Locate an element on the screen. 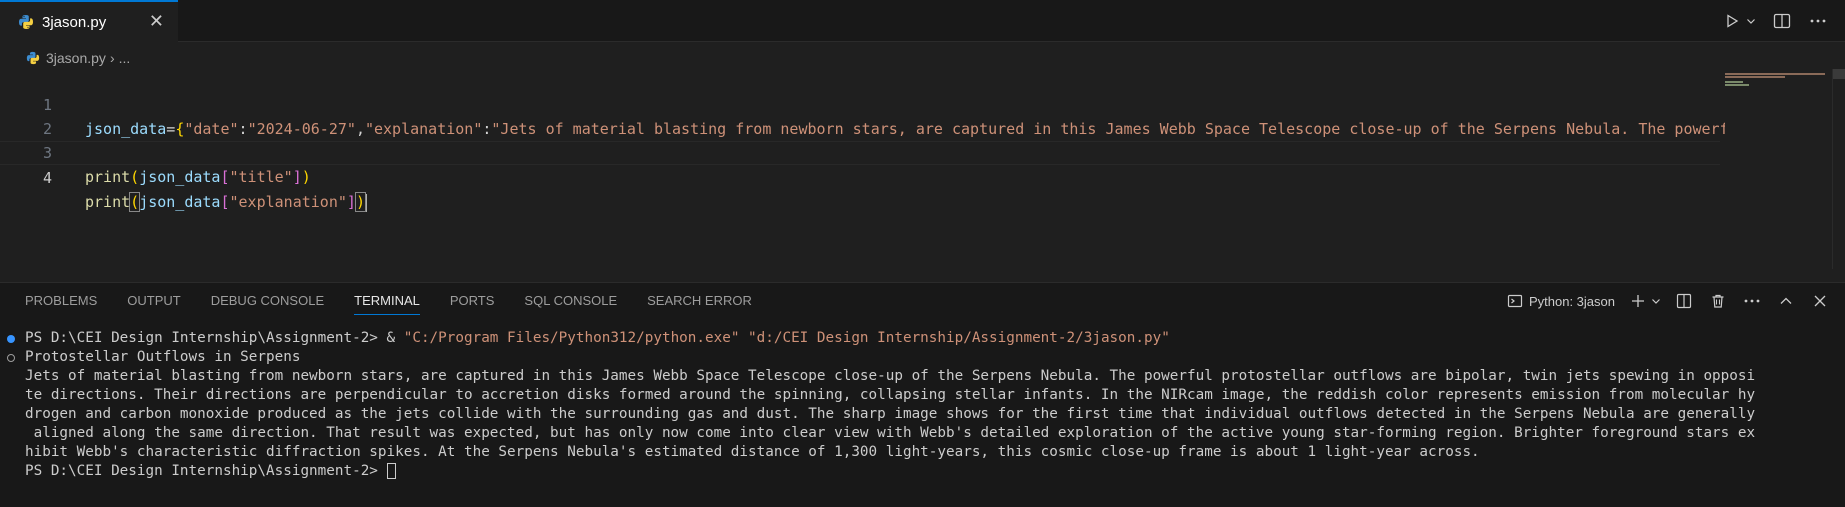 The height and width of the screenshot is (507, 1845). output-title: Protostellar Outflows in Serpens is located at coordinates (163, 357).